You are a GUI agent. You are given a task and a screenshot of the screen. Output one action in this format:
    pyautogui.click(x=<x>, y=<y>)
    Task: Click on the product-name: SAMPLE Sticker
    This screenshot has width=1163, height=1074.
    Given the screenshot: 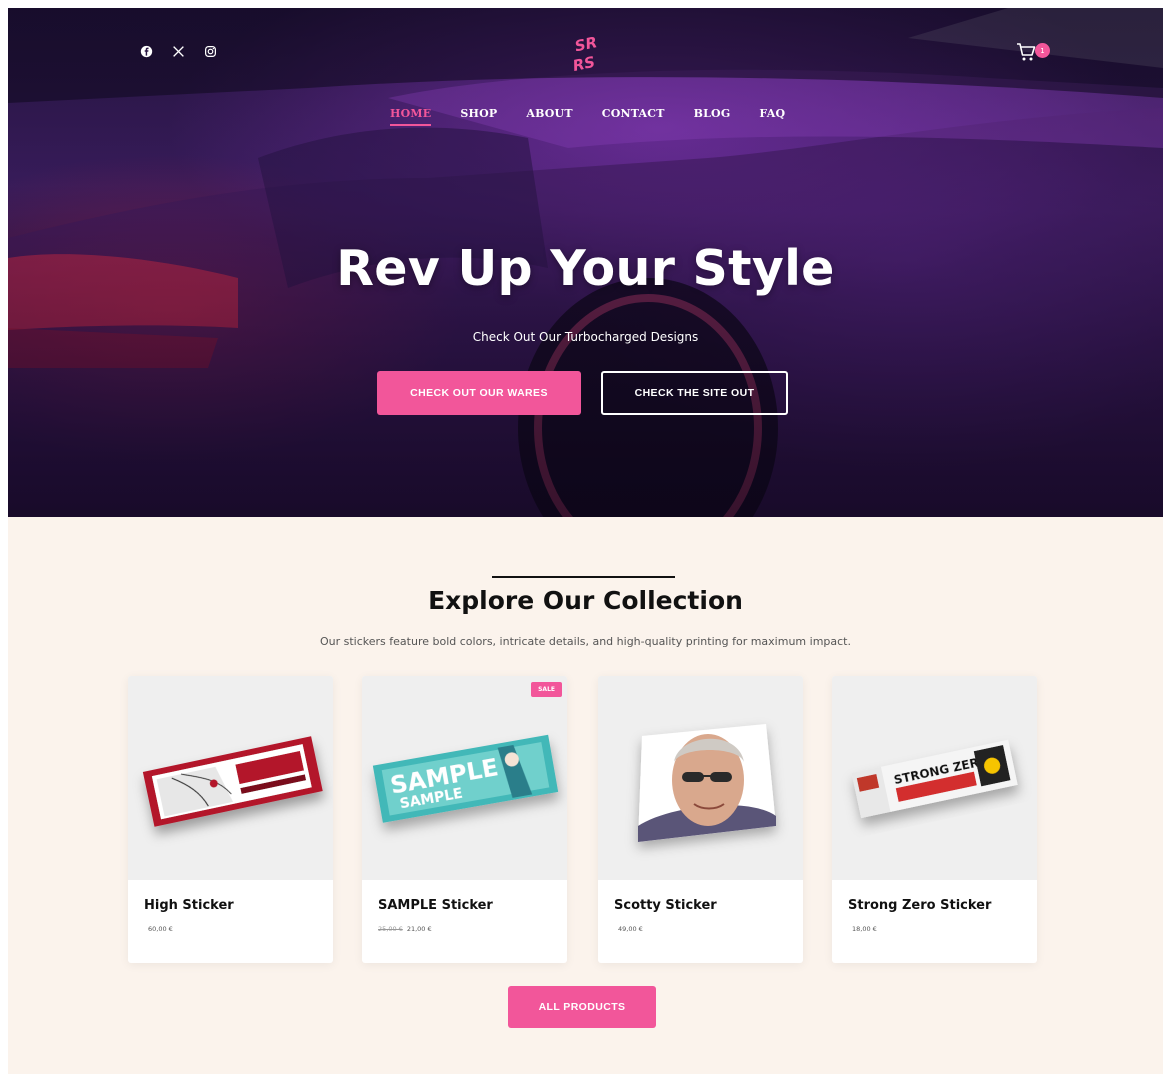 What is the action you would take?
    pyautogui.click(x=435, y=905)
    